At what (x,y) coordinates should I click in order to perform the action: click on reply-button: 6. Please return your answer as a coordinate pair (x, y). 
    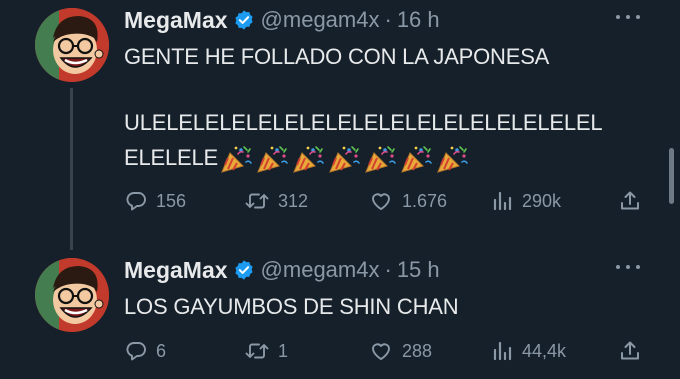
    Looking at the image, I should click on (145, 351).